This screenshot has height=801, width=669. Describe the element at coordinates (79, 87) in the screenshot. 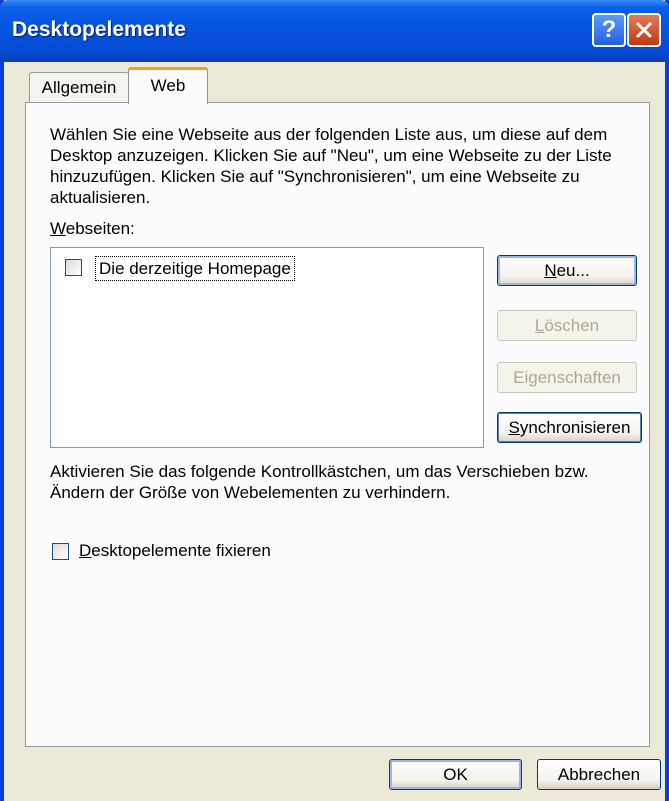

I see `tab-allgemein: Allgemein` at that location.